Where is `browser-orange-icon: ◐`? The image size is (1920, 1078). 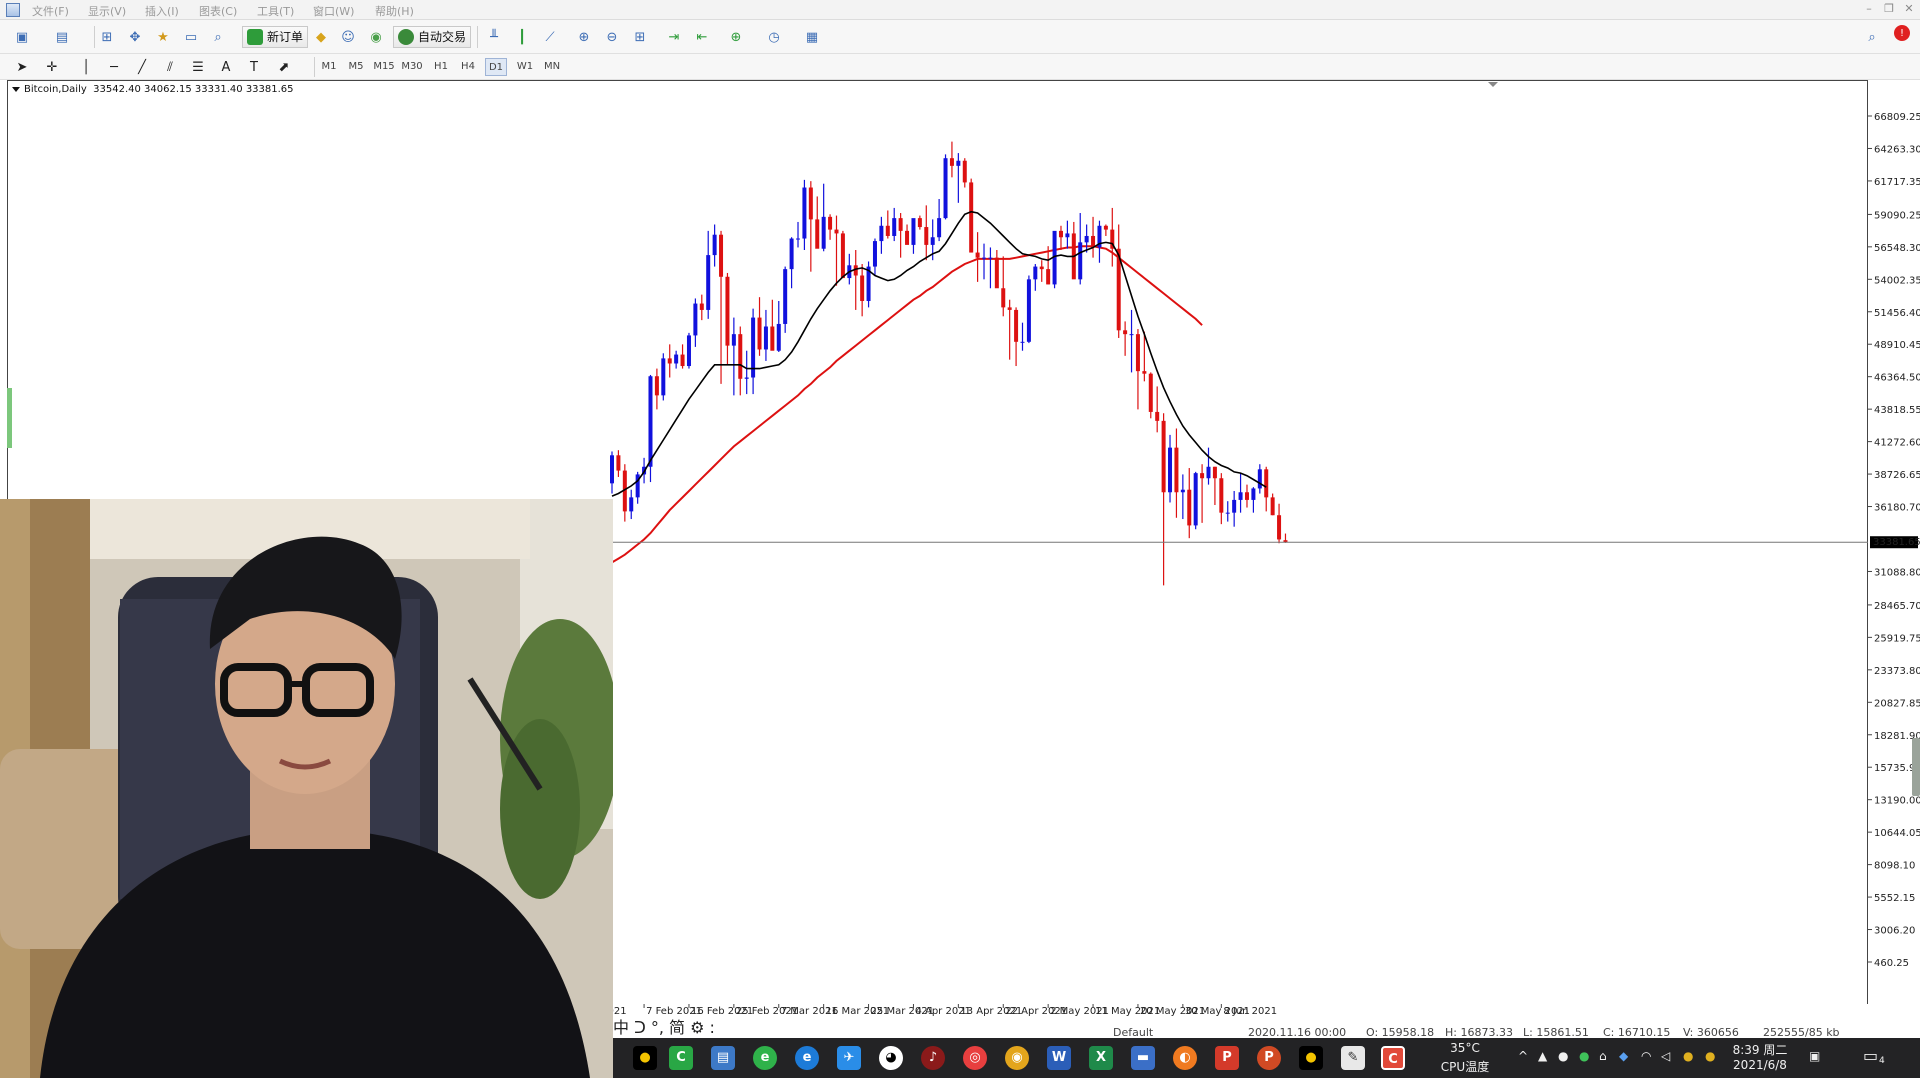
browser-orange-icon: ◐ is located at coordinates (1185, 1058).